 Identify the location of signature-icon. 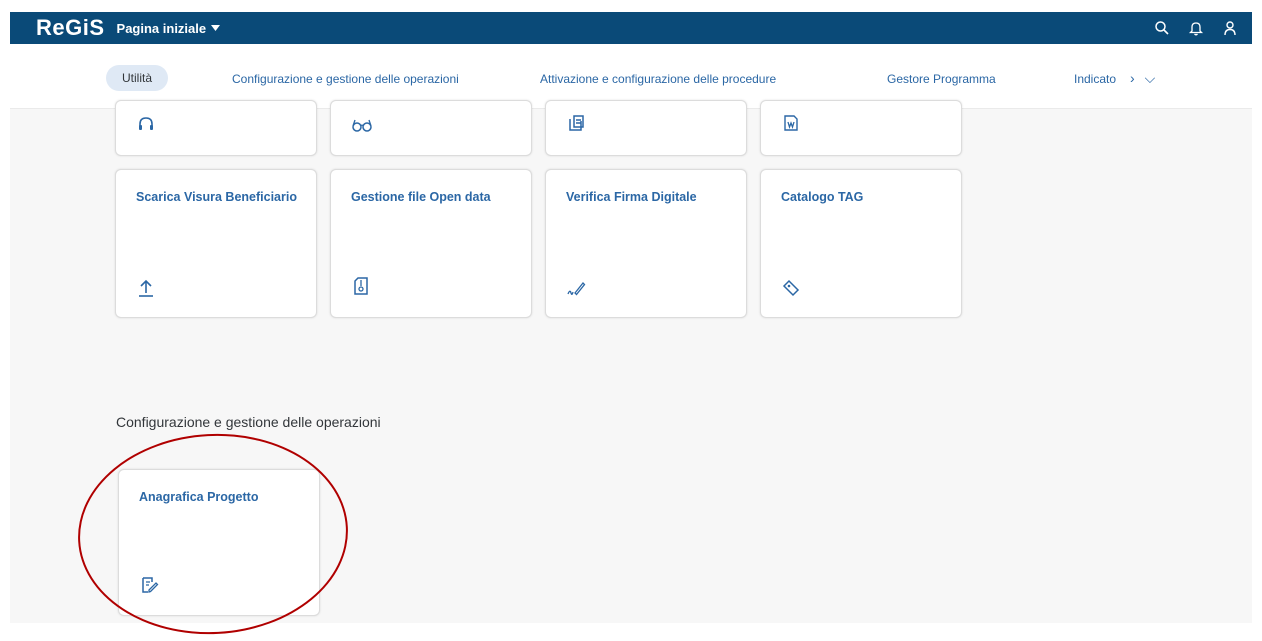
(576, 288).